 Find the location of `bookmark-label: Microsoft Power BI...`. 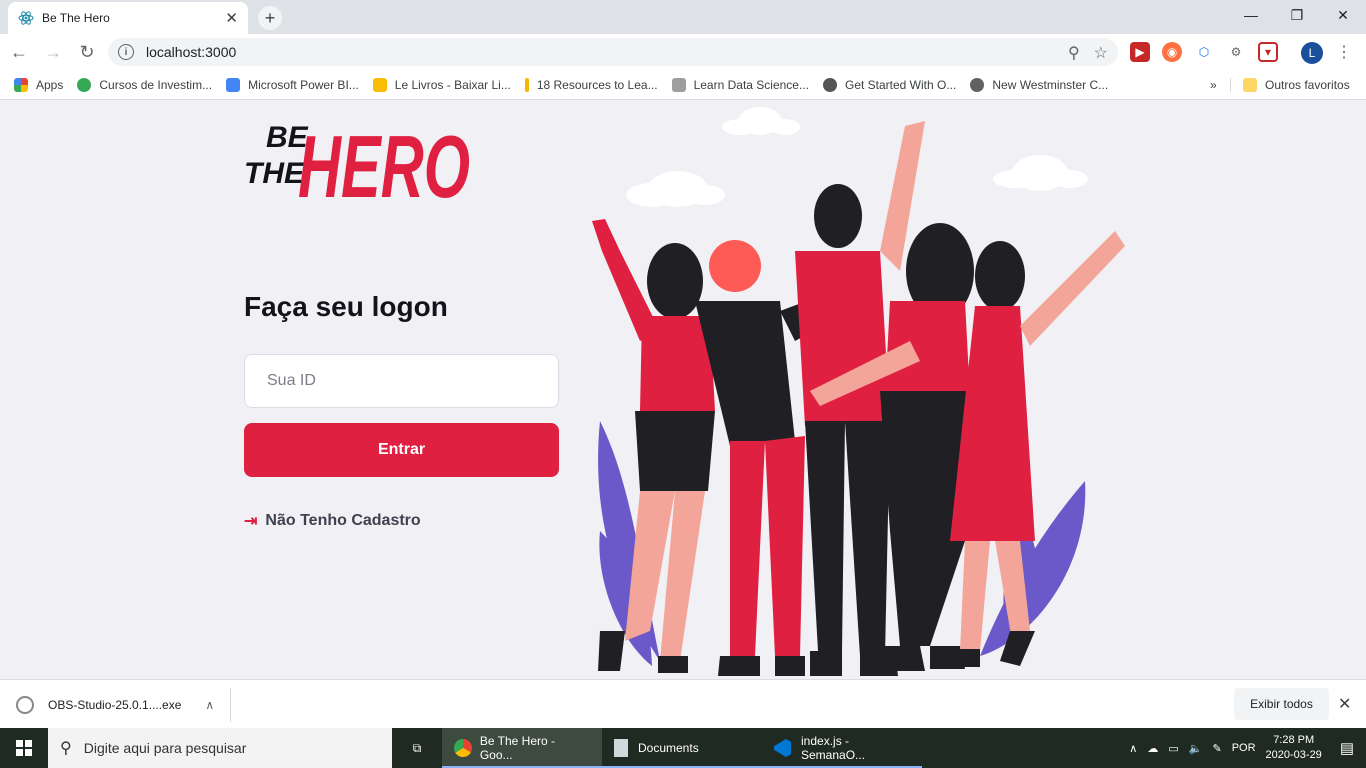

bookmark-label: Microsoft Power BI... is located at coordinates (303, 84).